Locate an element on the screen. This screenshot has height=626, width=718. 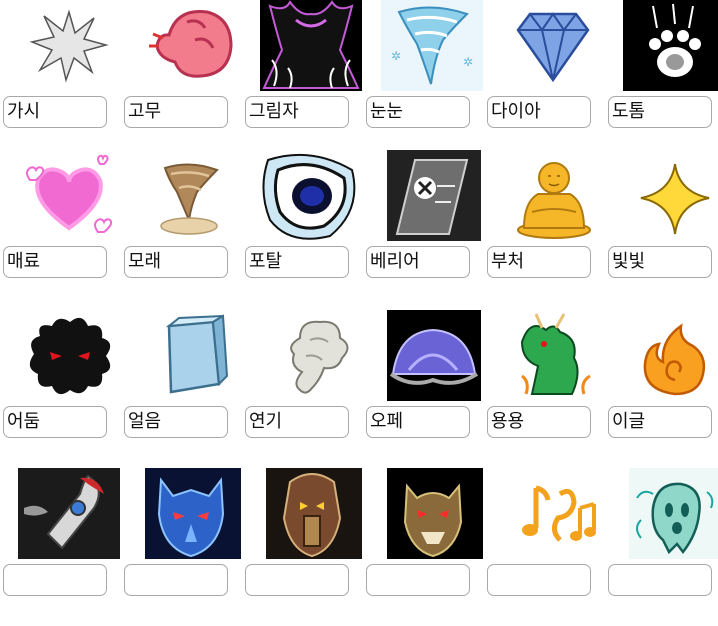
music-notes-icon is located at coordinates (553, 513).